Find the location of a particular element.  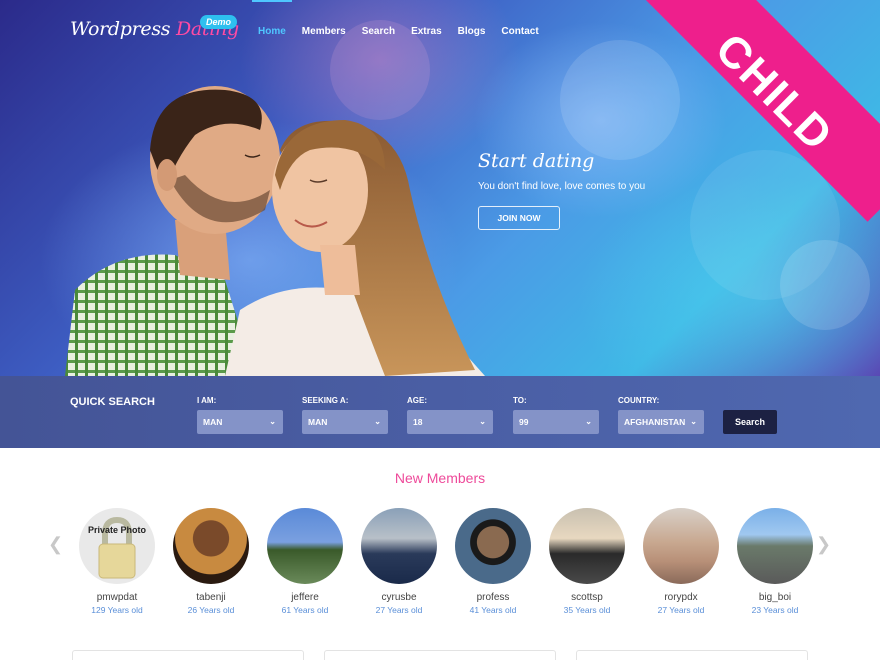

field-label: COUNTRY: is located at coordinates (639, 400).